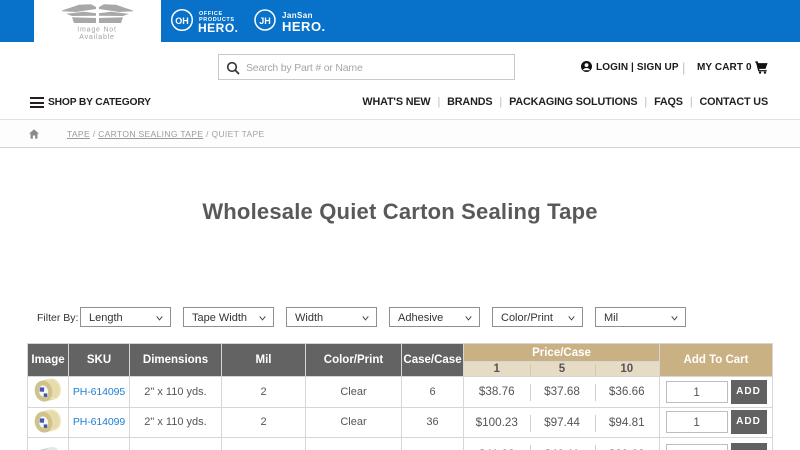 This screenshot has width=800, height=450. I want to click on svg-text: Available, so click(96, 37).